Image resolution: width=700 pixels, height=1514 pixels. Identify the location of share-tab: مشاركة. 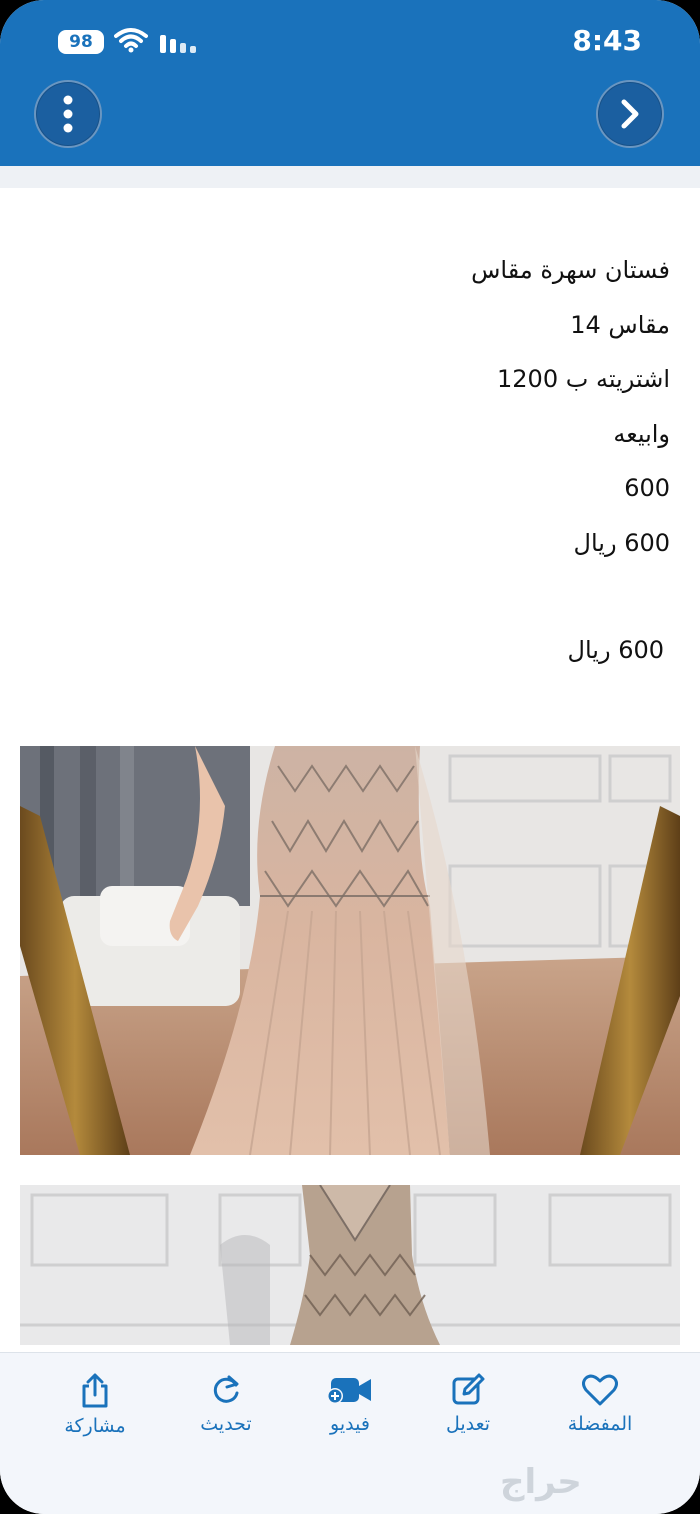
(95, 1408).